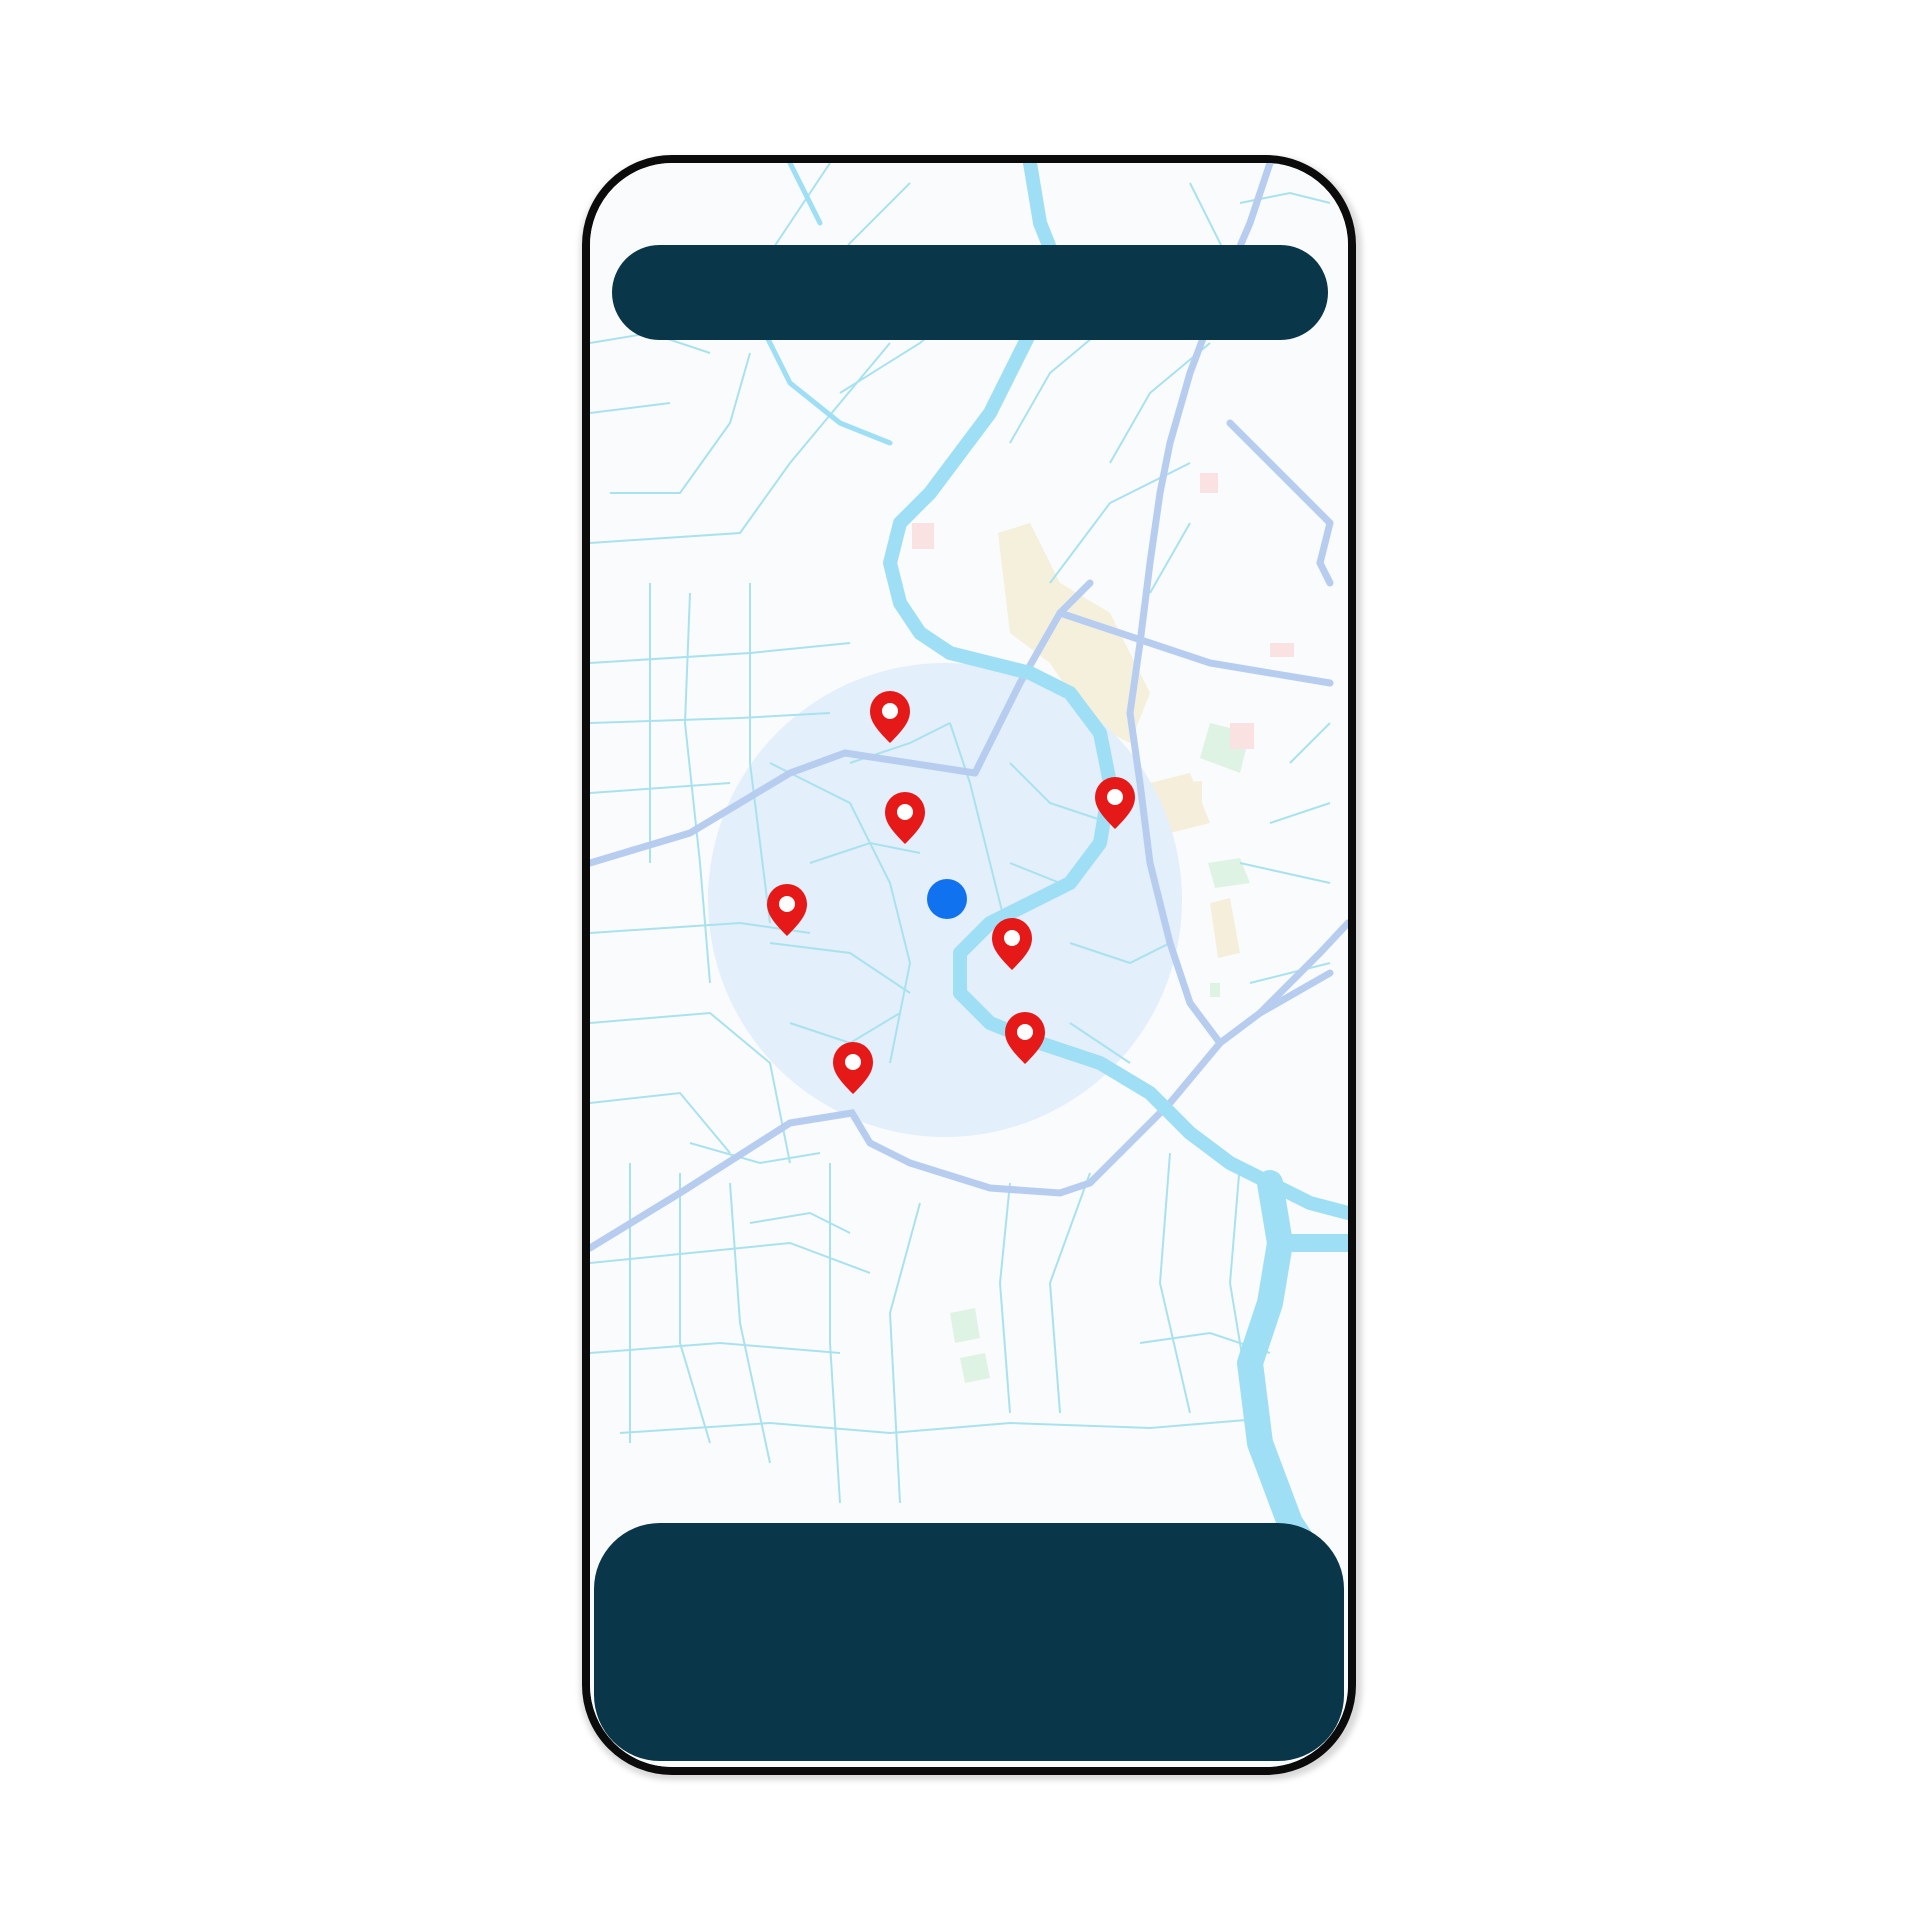 The image size is (1920, 1920). Describe the element at coordinates (947, 899) in the screenshot. I see `current-location-dot` at that location.